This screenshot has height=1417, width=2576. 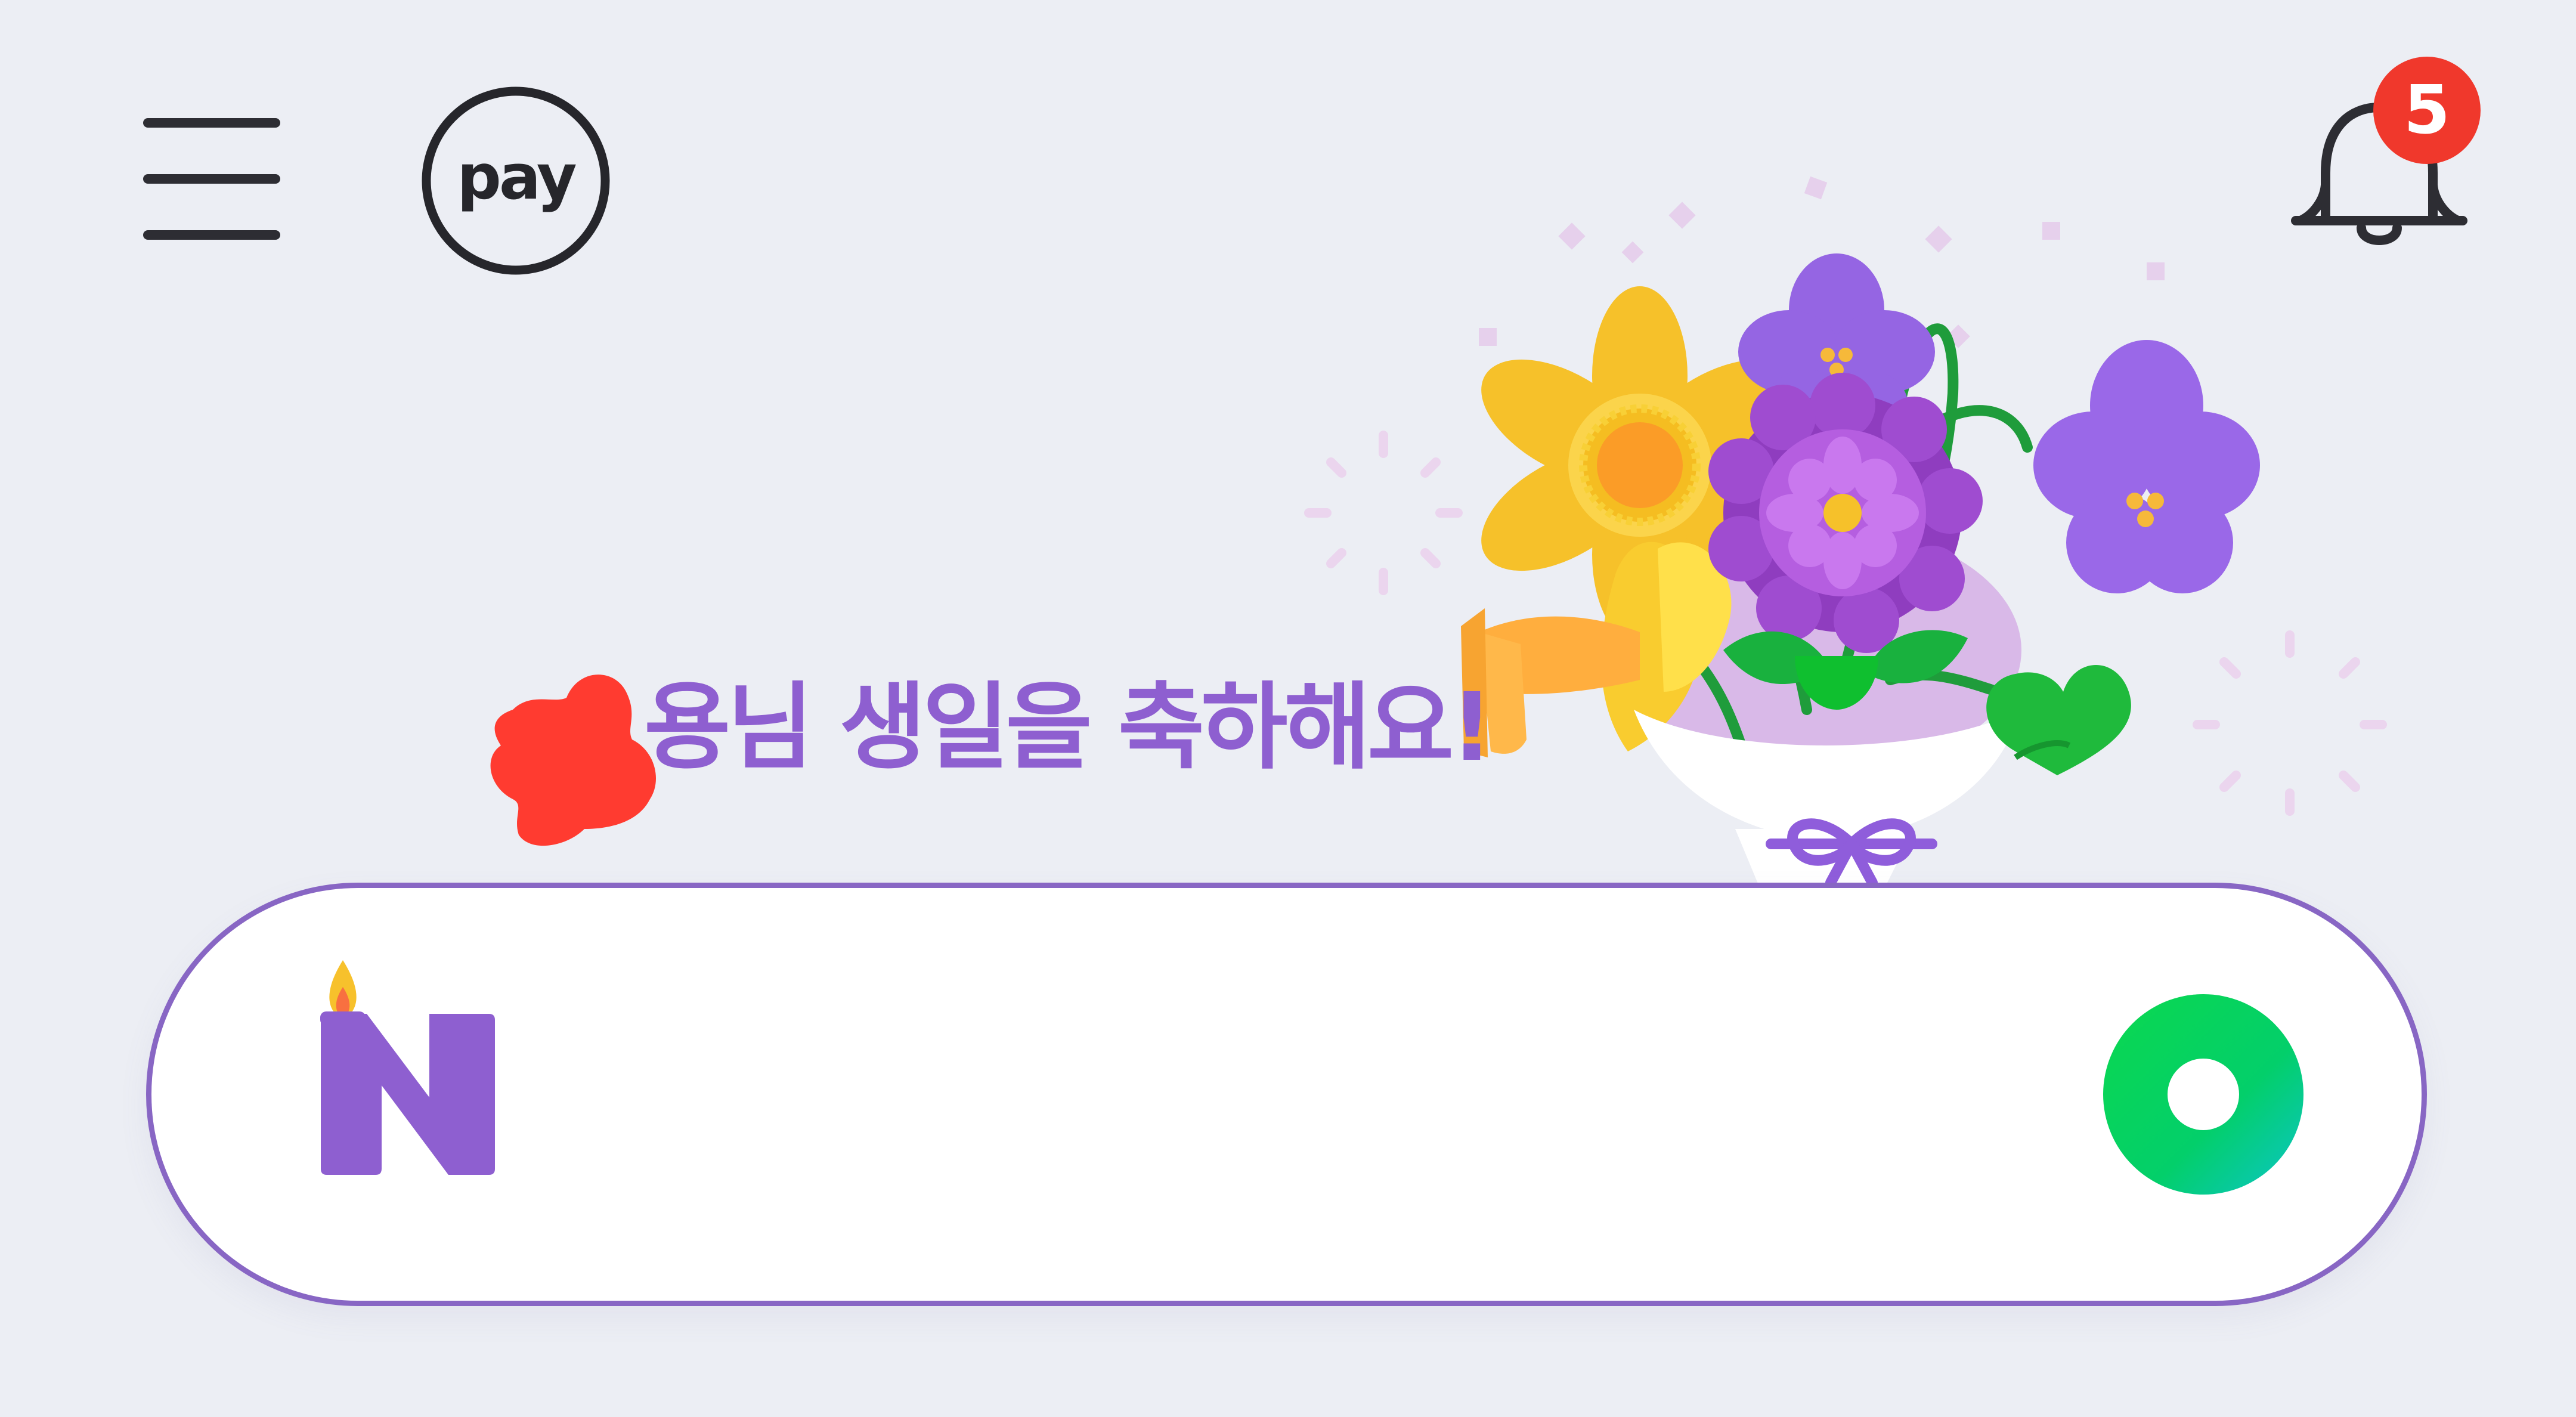 What do you see at coordinates (1304, 1092) in the screenshot?
I see `search-input` at bounding box center [1304, 1092].